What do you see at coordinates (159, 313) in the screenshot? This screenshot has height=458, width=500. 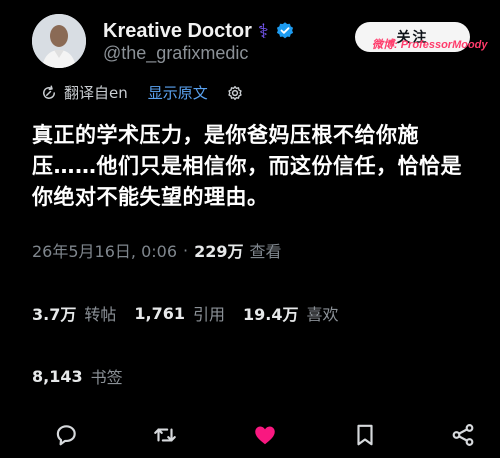 I see `quotes-count: 1,761` at bounding box center [159, 313].